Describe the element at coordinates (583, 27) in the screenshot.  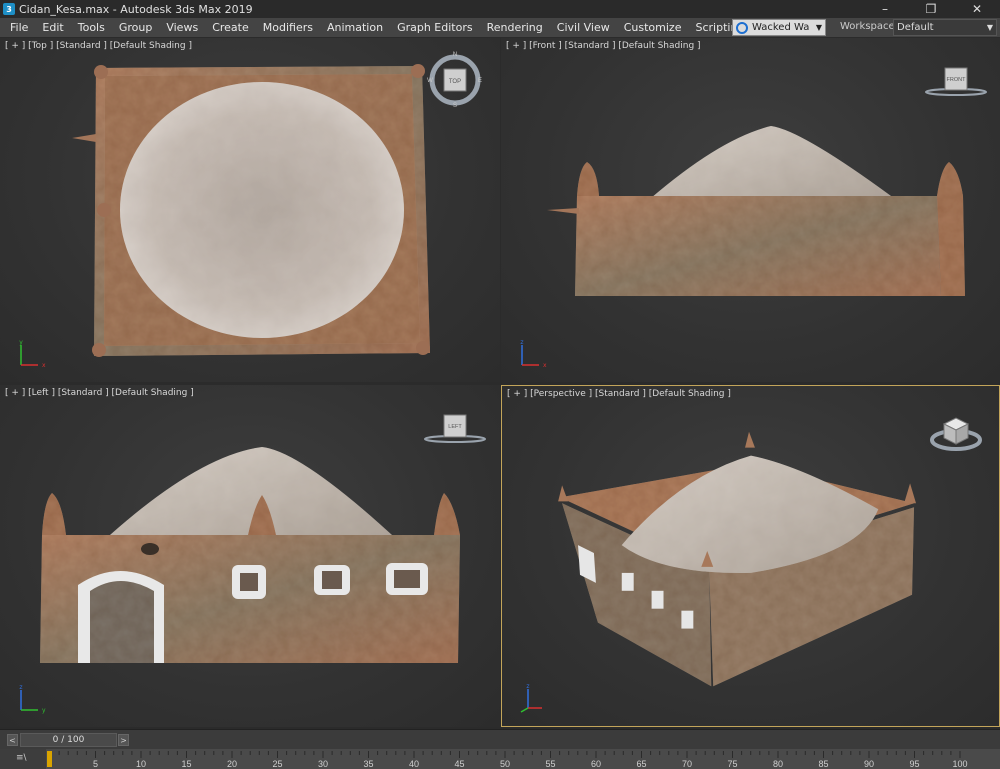
I see `menu-civil-view: Civil View` at that location.